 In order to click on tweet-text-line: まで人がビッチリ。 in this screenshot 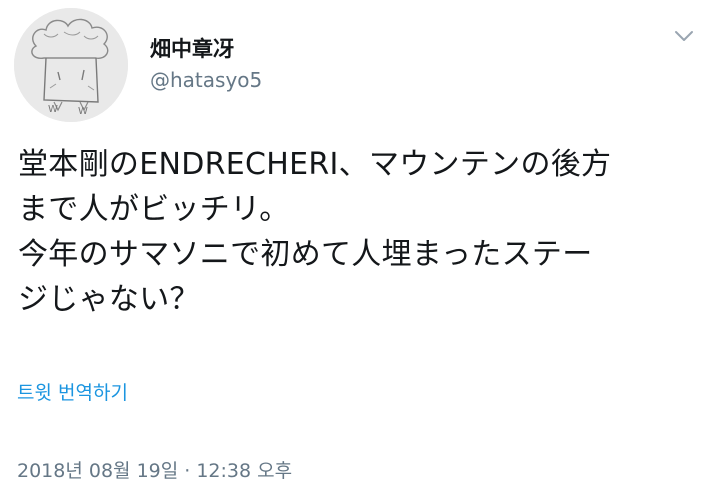, I will do `click(154, 209)`.